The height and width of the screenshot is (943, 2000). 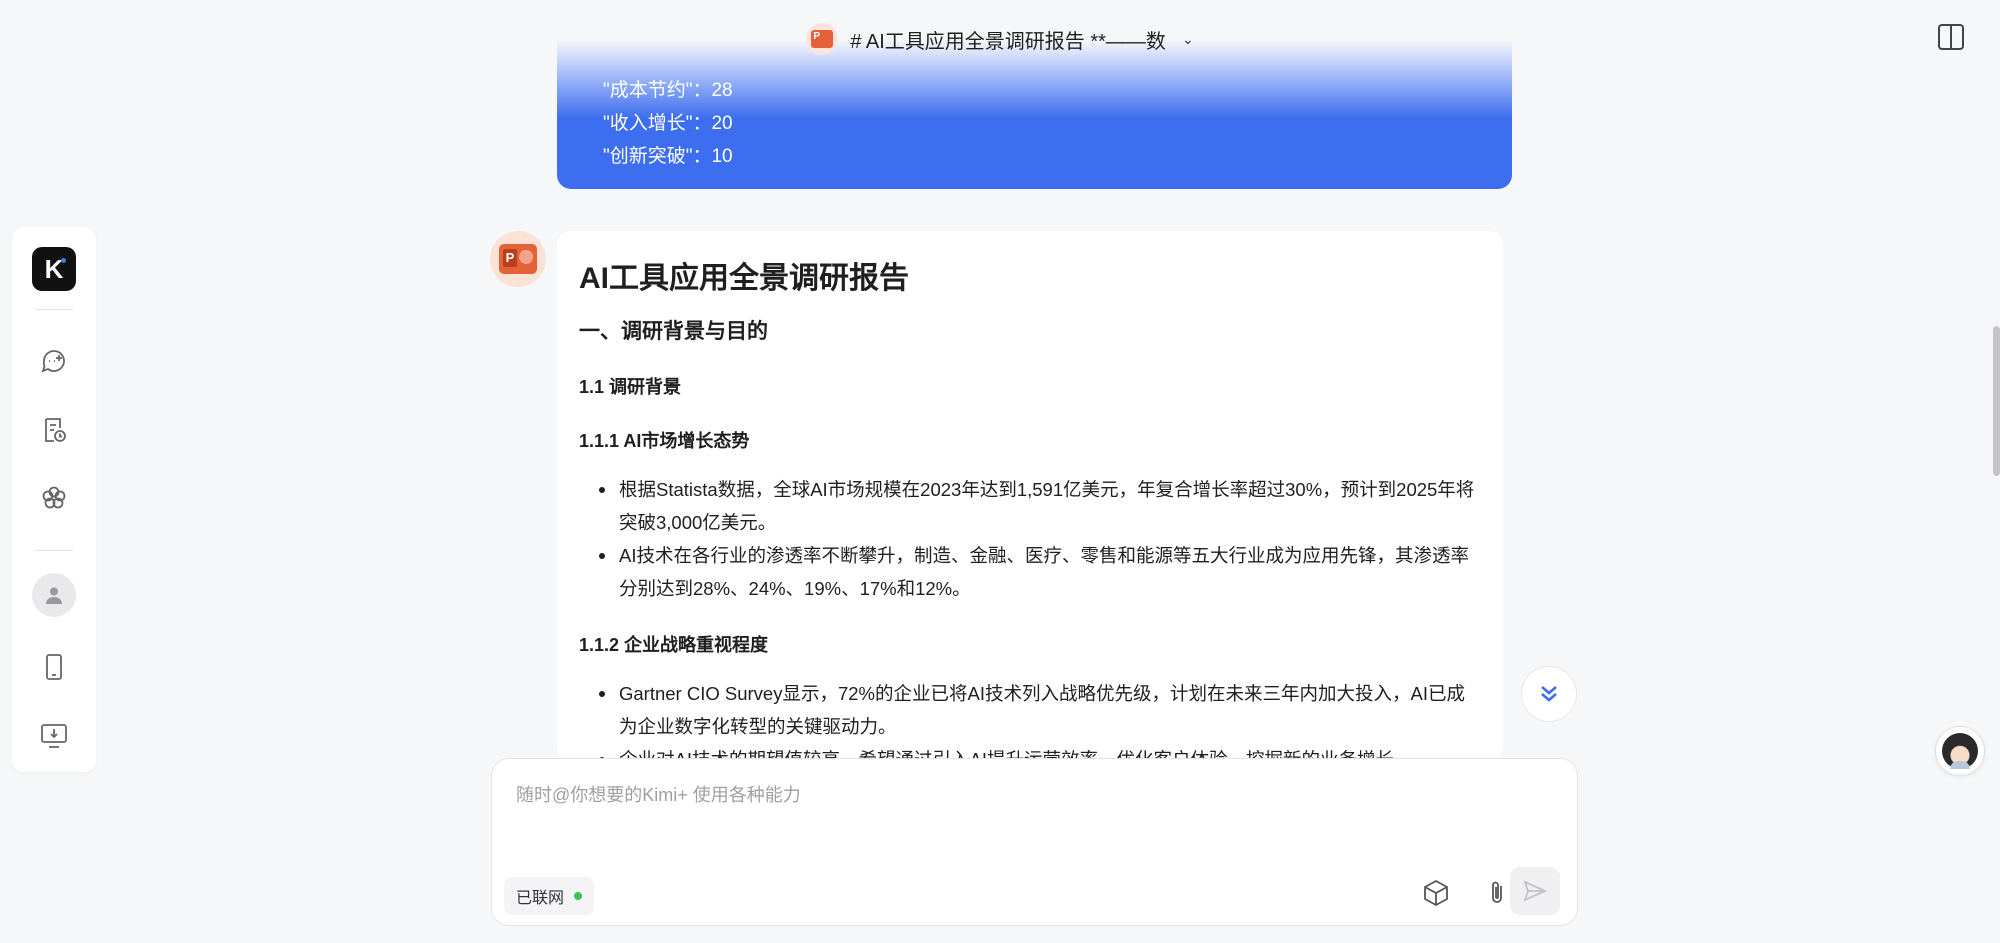 What do you see at coordinates (54, 362) in the screenshot?
I see `new-chat-icon` at bounding box center [54, 362].